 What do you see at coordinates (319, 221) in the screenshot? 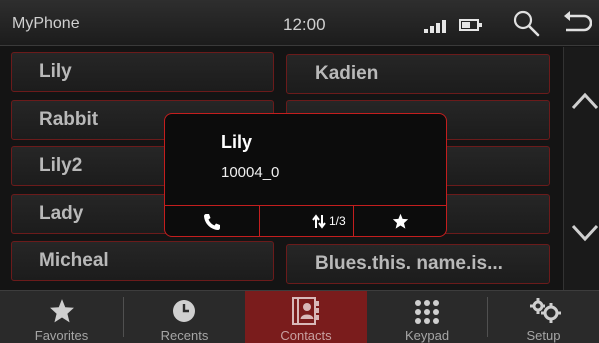
I see `switch-number-icon` at bounding box center [319, 221].